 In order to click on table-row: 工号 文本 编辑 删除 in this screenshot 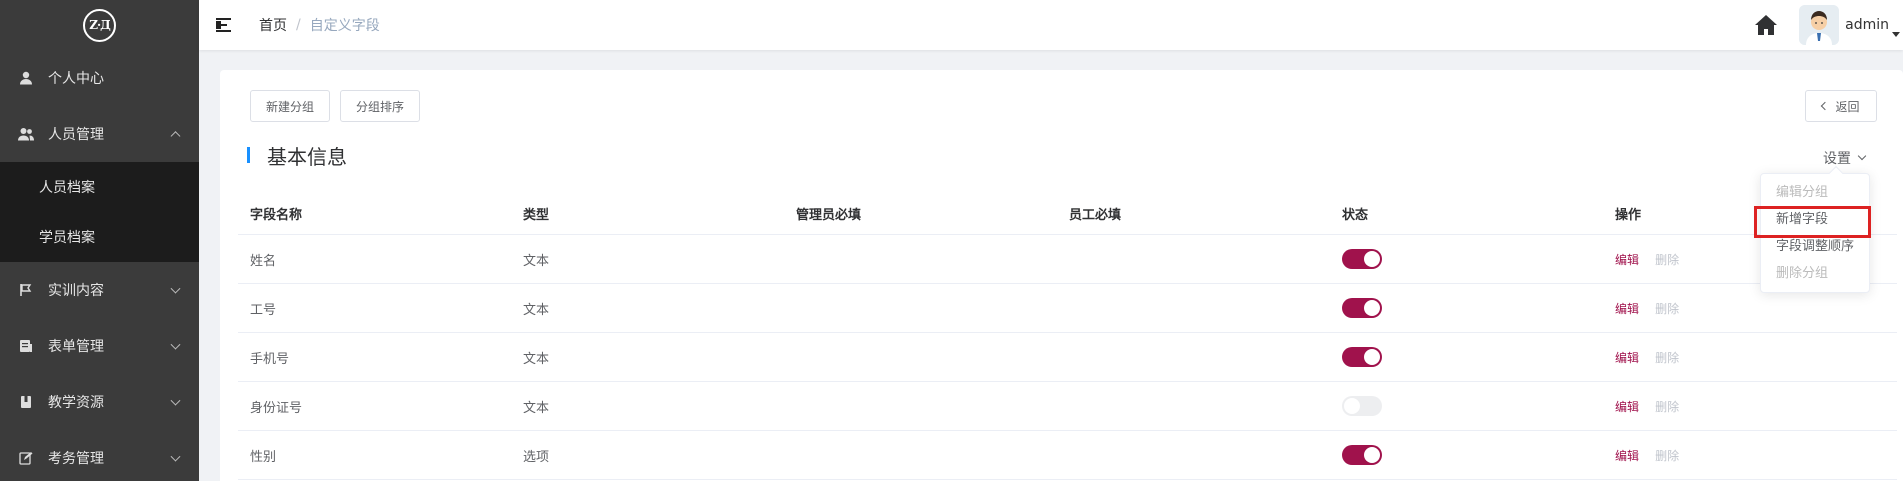, I will do `click(1067, 308)`.